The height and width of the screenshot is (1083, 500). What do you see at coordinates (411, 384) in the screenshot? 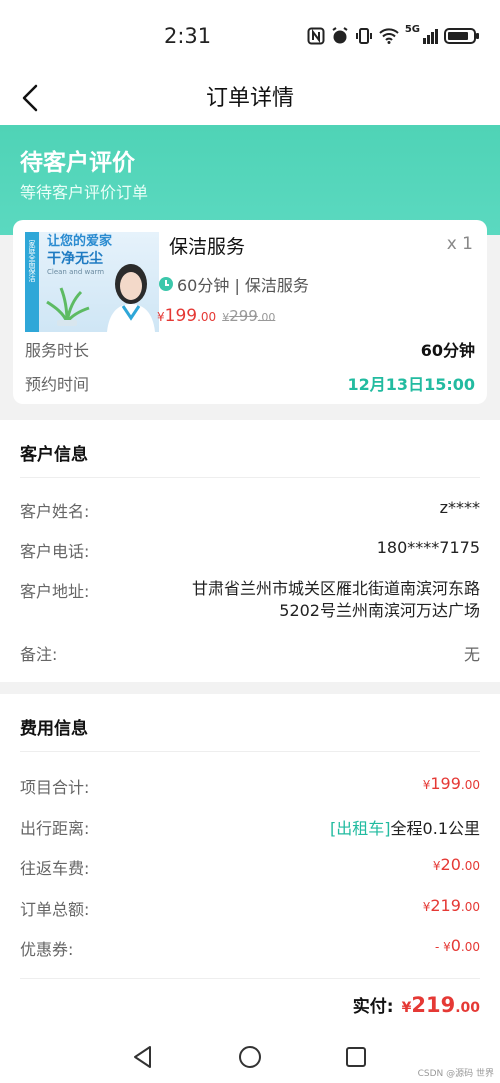
I see `appointment-value: 12月13日15:00` at bounding box center [411, 384].